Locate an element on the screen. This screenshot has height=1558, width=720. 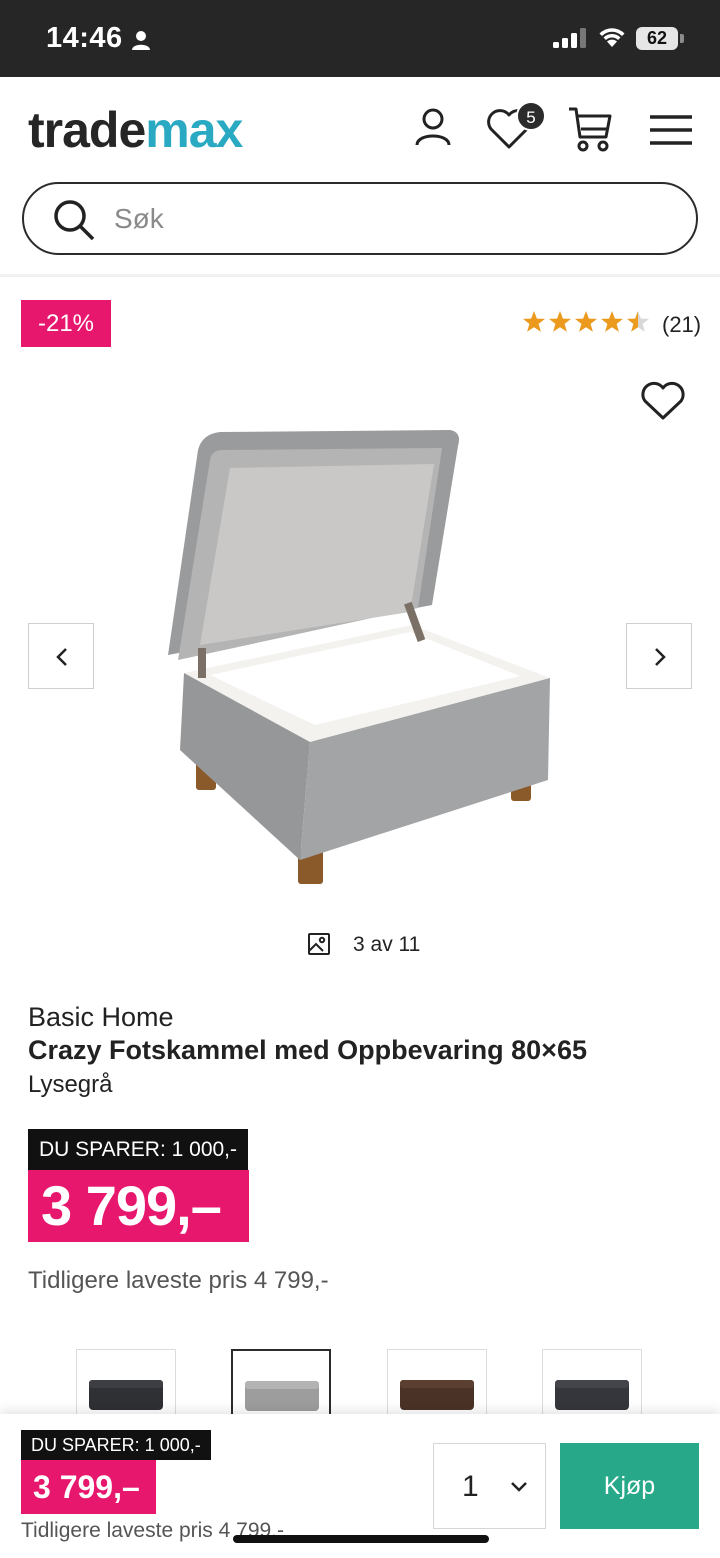
cellular-signal-icon is located at coordinates (570, 40).